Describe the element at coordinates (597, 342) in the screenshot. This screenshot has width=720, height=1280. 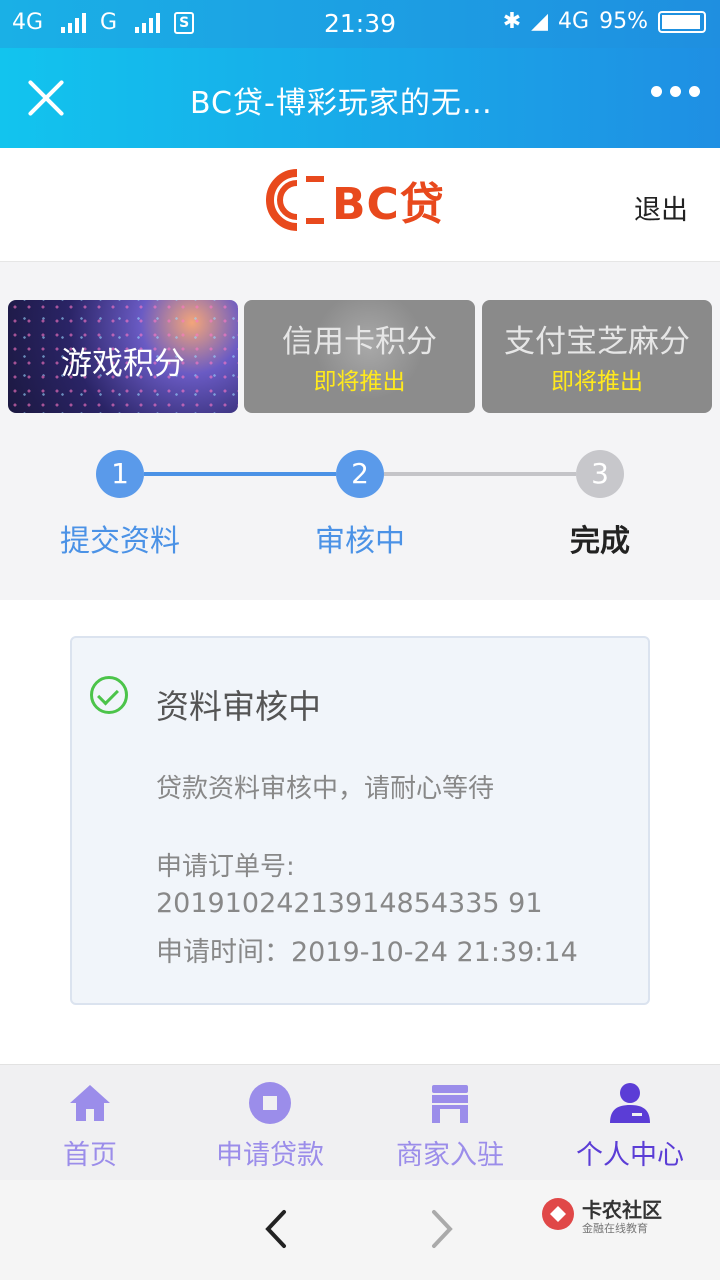
I see `card-label: 支付宝芝麻分` at that location.